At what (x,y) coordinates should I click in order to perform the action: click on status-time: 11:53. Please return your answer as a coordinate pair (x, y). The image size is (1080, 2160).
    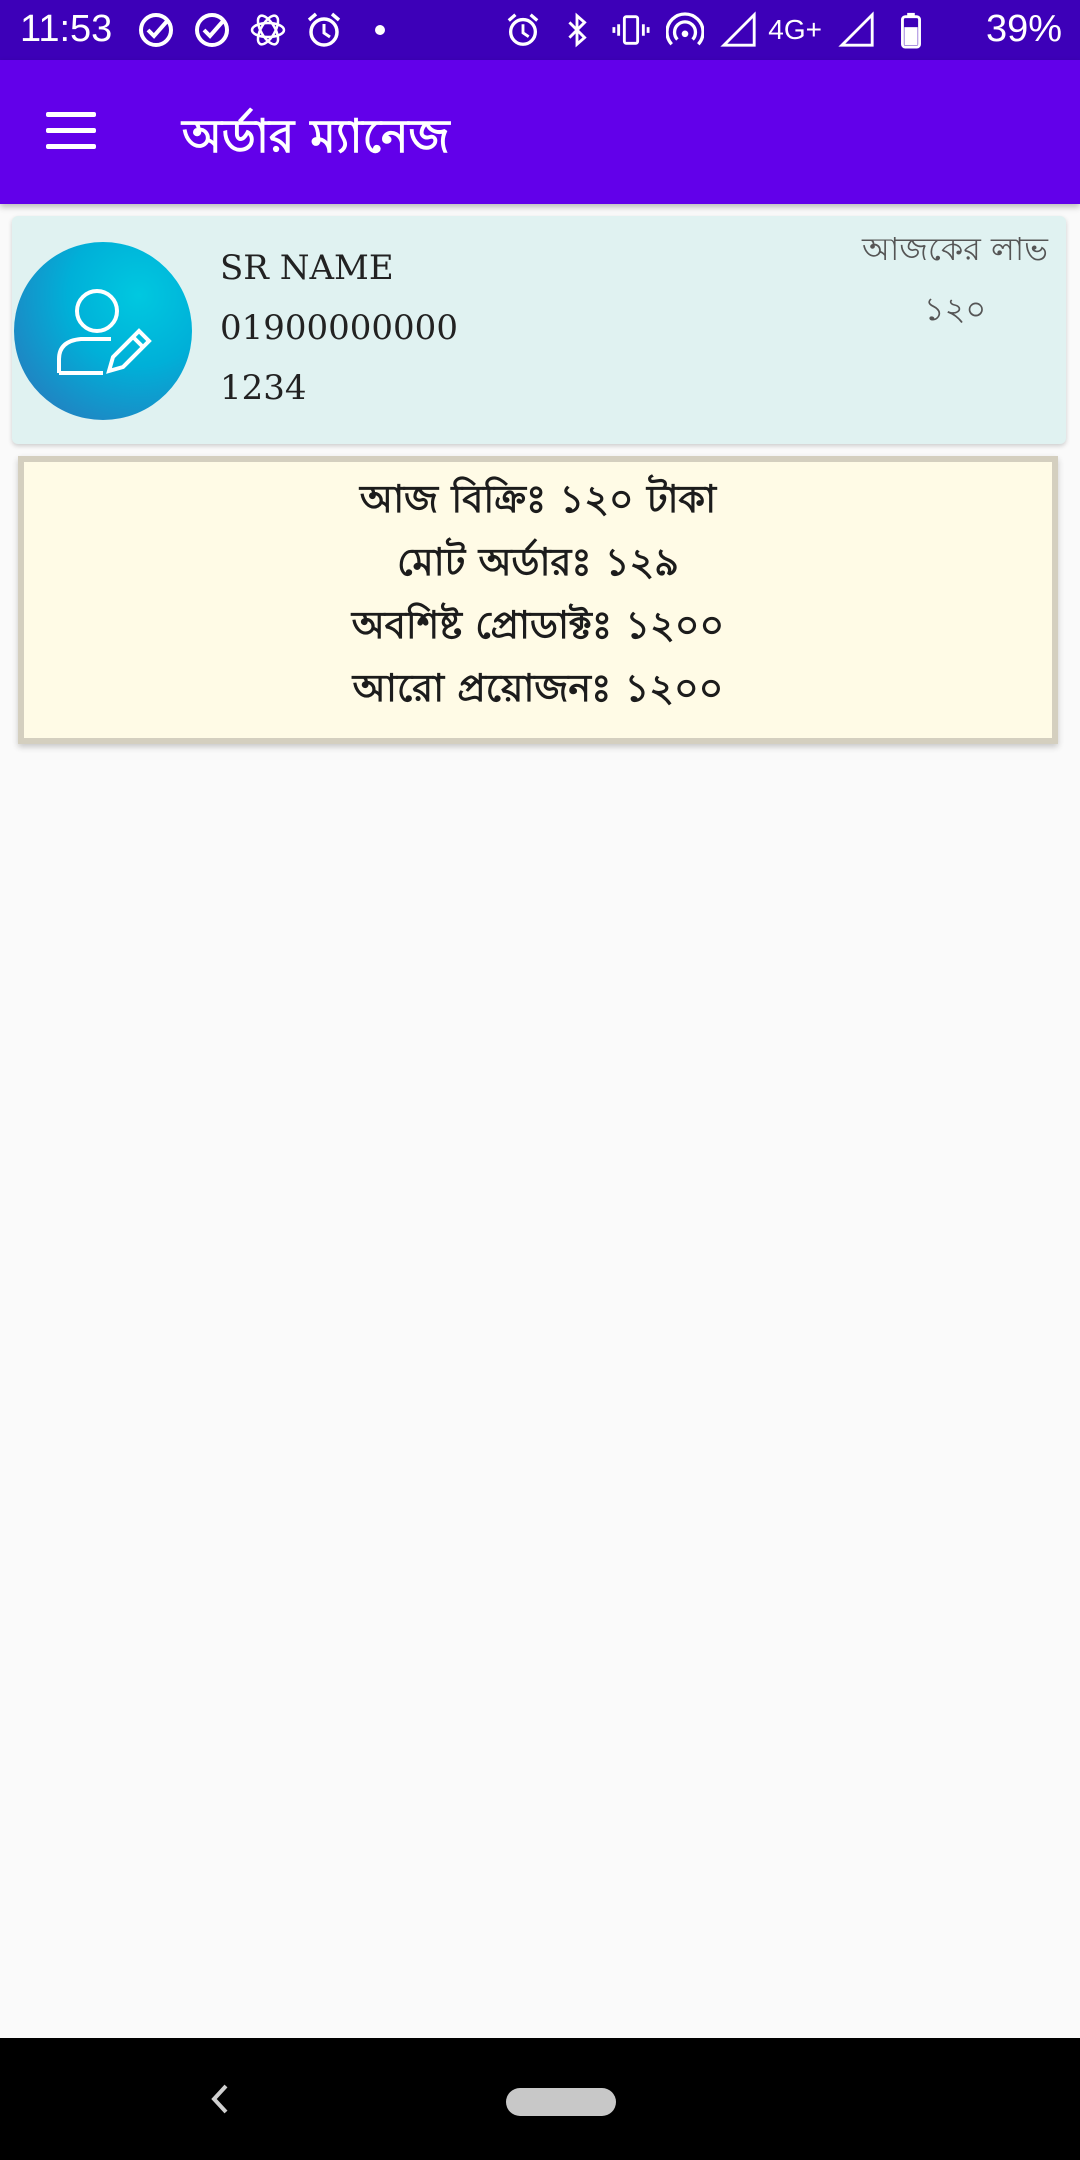
    Looking at the image, I should click on (66, 29).